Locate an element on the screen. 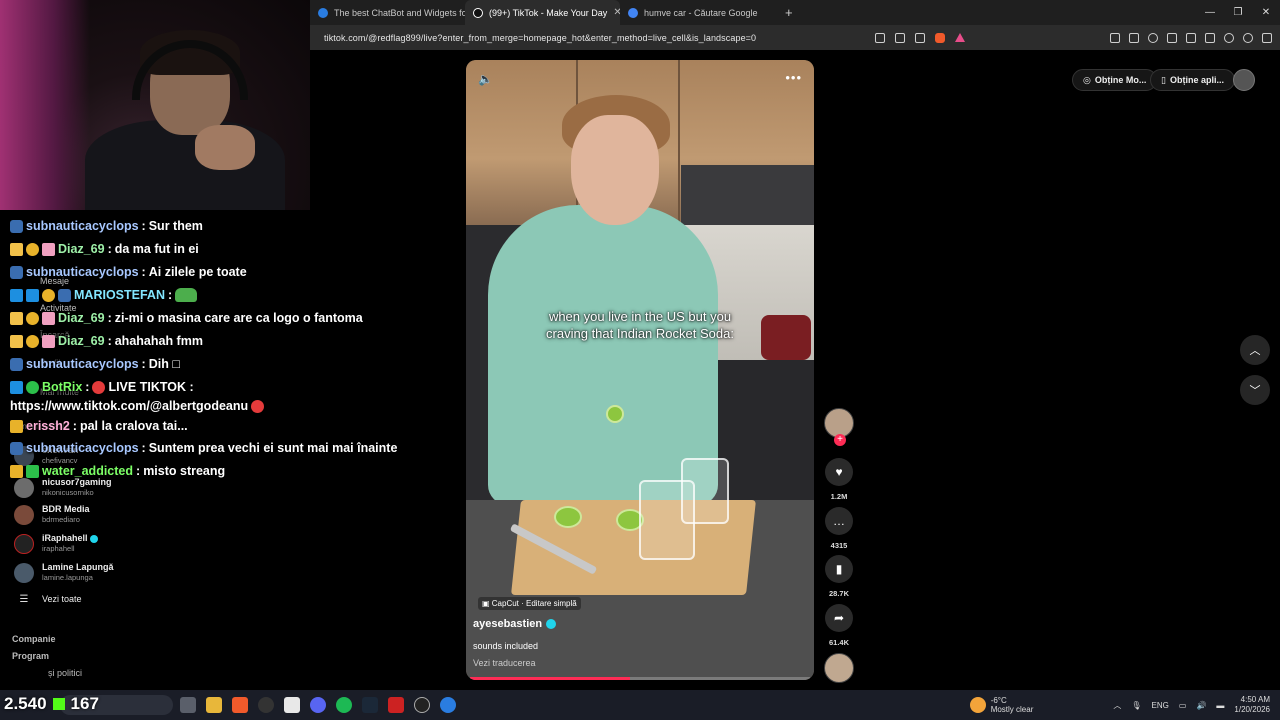 The image size is (1280, 720). close-tab-icon: ✕ is located at coordinates (616, 12).